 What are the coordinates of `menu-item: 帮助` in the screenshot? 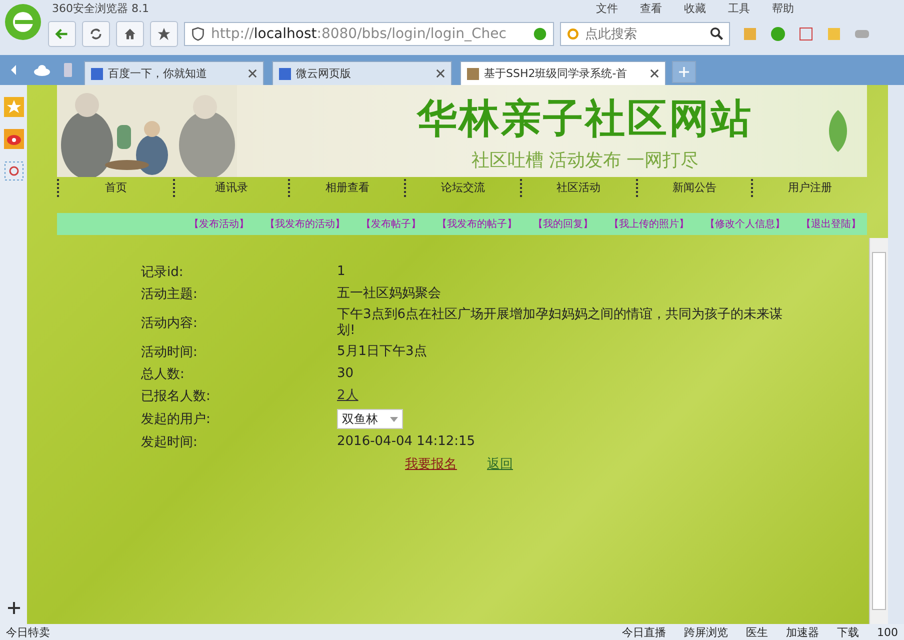 It's located at (783, 8).